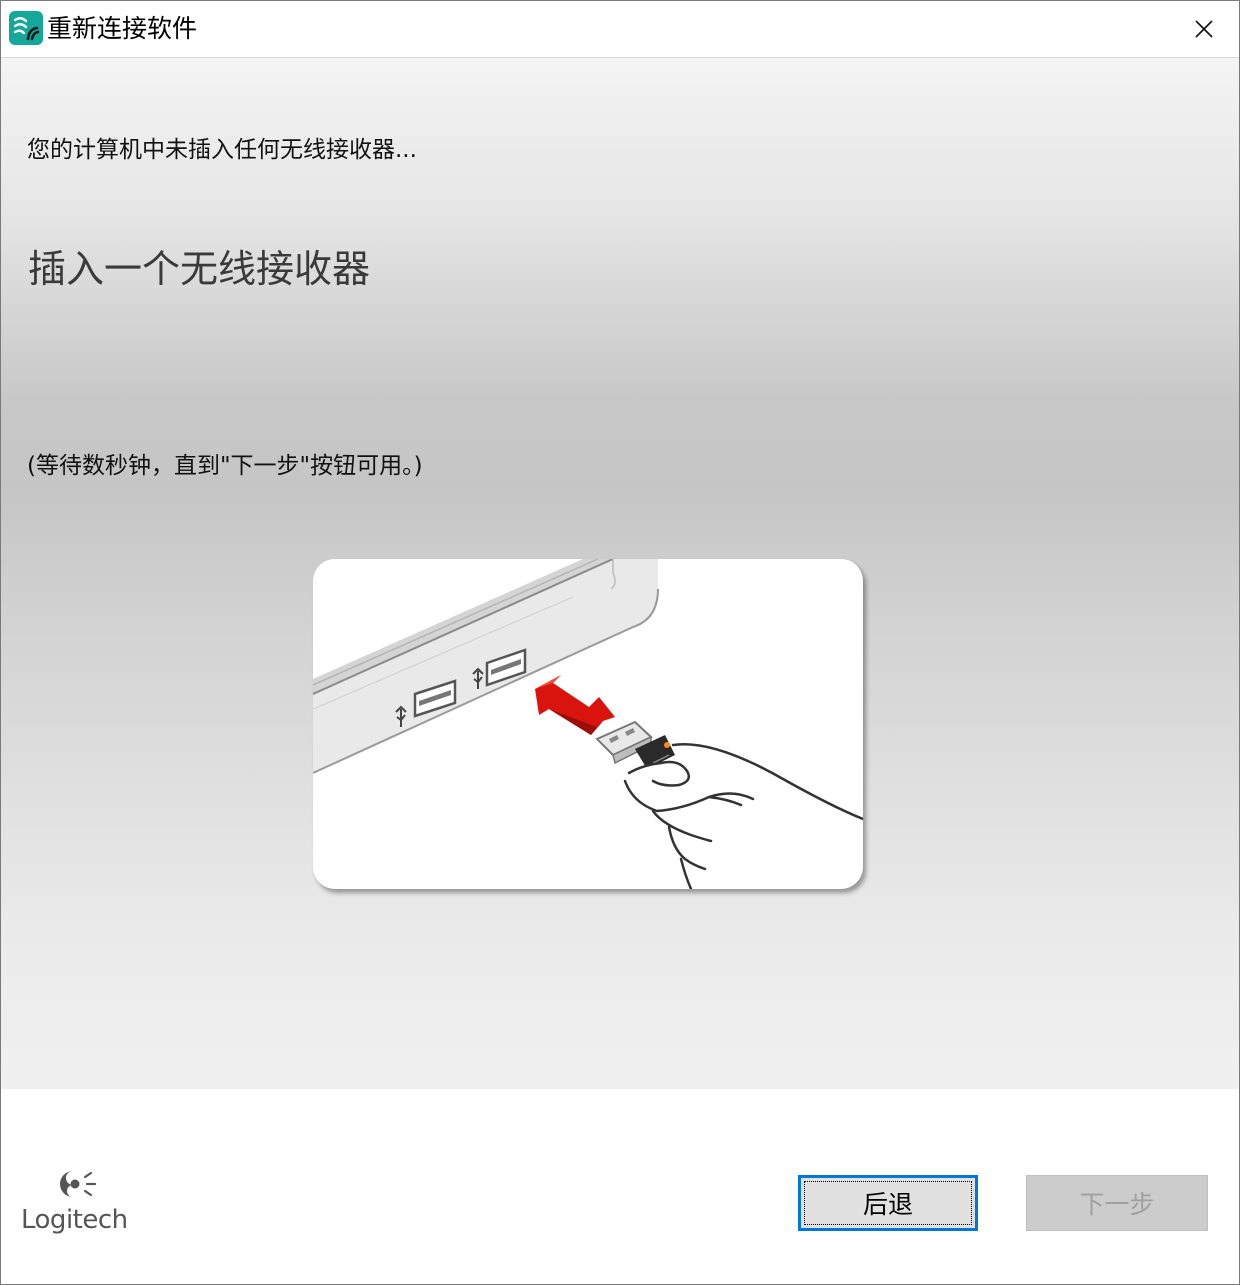 The width and height of the screenshot is (1240, 1285). Describe the element at coordinates (199, 269) in the screenshot. I see `page-heading: 插入一个无线接收器` at that location.